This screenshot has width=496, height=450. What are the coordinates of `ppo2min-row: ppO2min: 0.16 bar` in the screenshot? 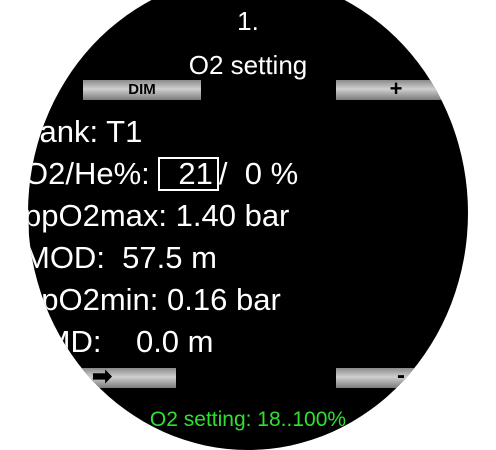 It's located at (154, 299).